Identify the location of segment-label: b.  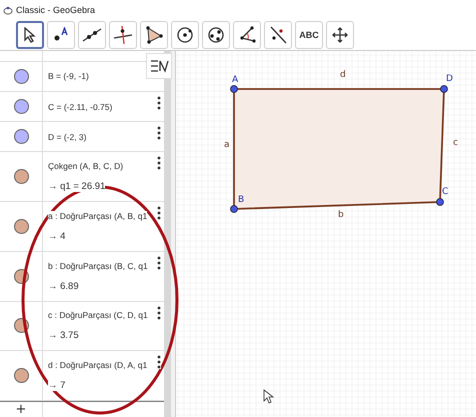
(341, 215).